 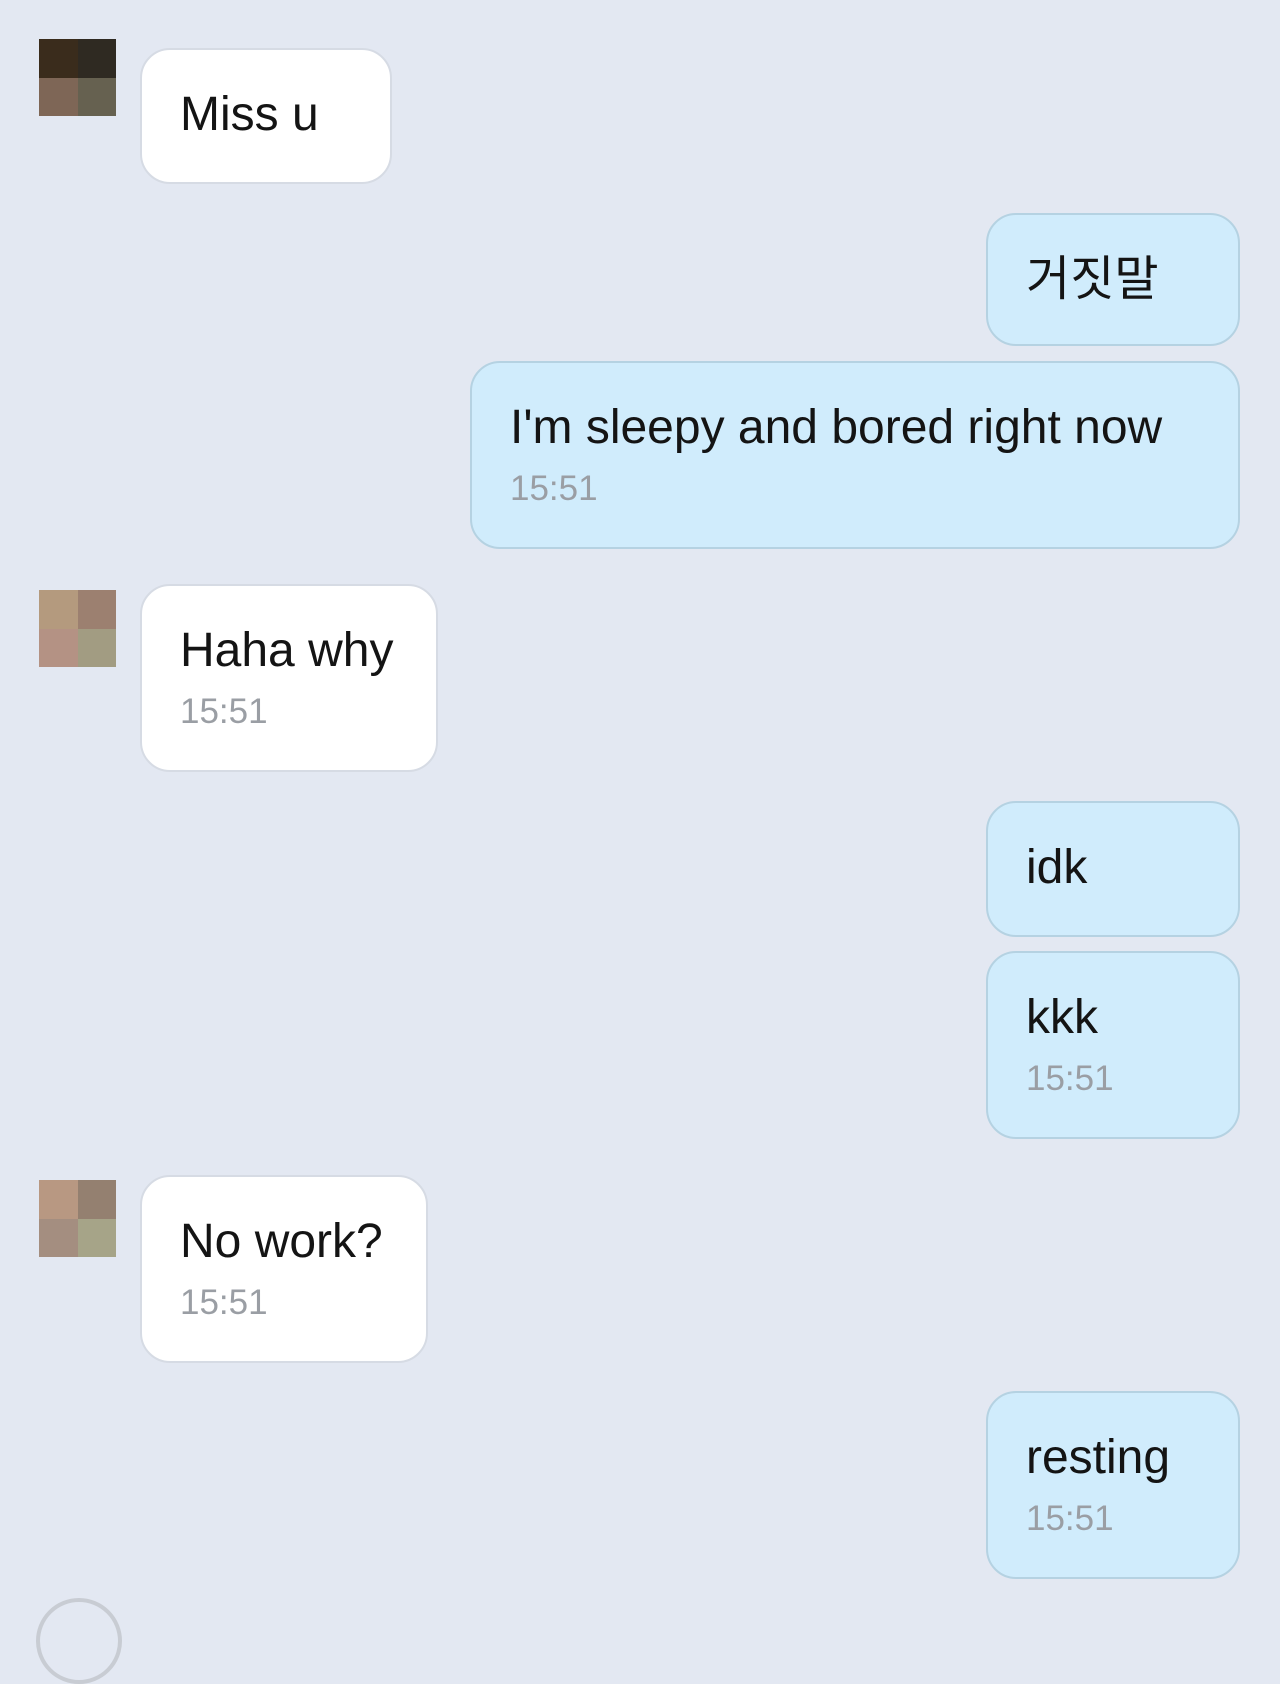 What do you see at coordinates (79, 1641) in the screenshot?
I see `partial-circle-icon` at bounding box center [79, 1641].